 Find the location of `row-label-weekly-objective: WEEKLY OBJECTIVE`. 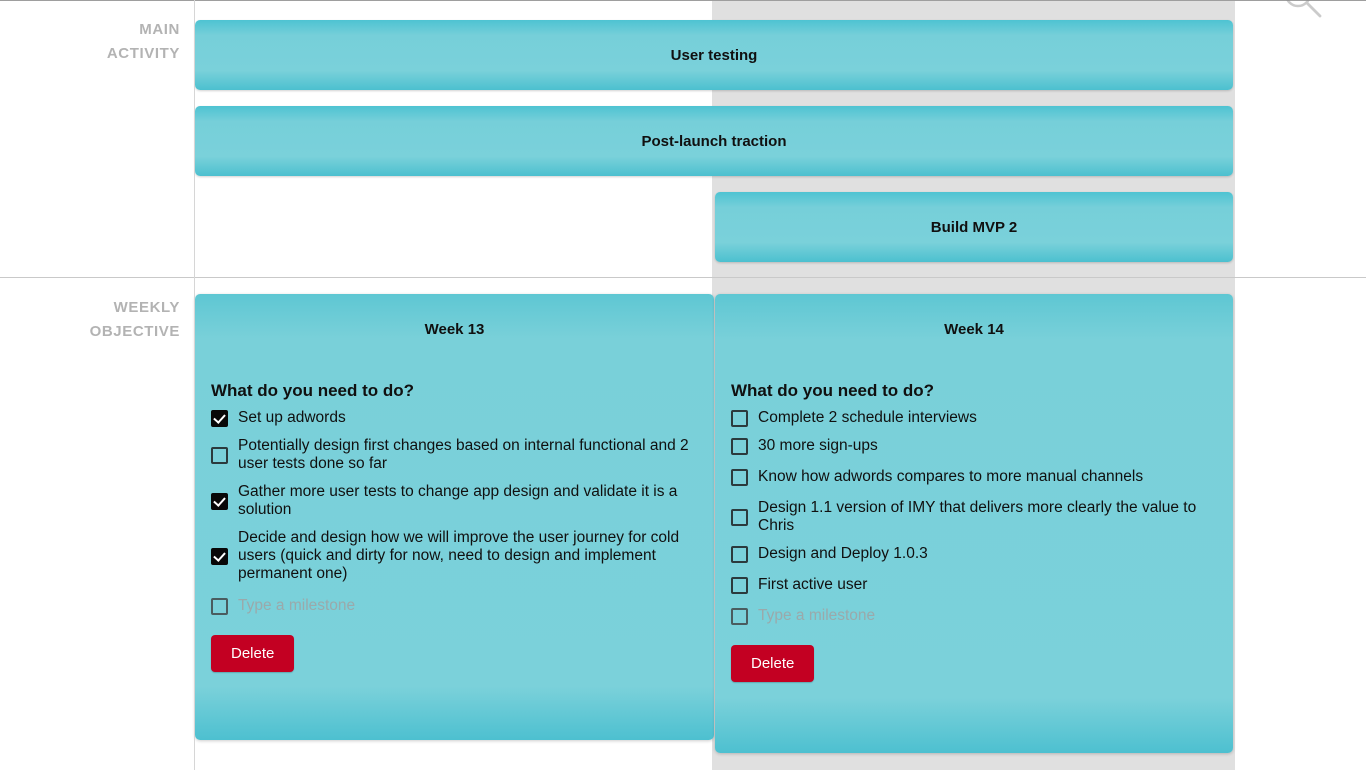

row-label-weekly-objective: WEEKLY OBJECTIVE is located at coordinates (90, 320).